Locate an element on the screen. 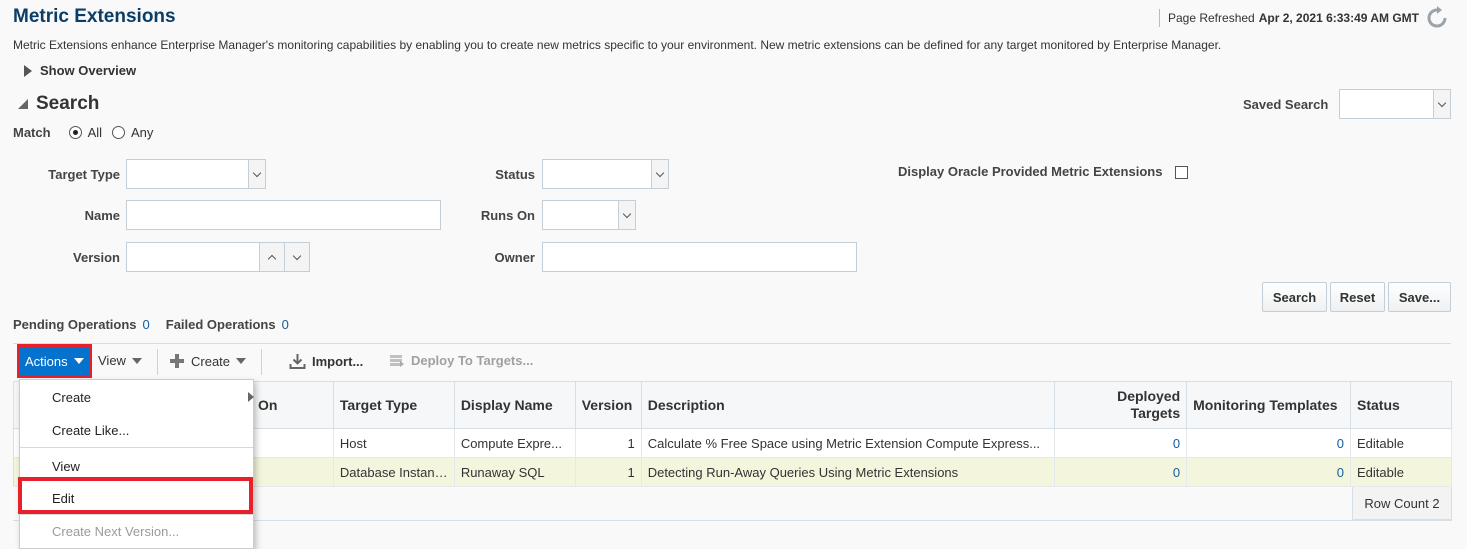 The height and width of the screenshot is (549, 1467). expand-arrow-icon is located at coordinates (28, 70).